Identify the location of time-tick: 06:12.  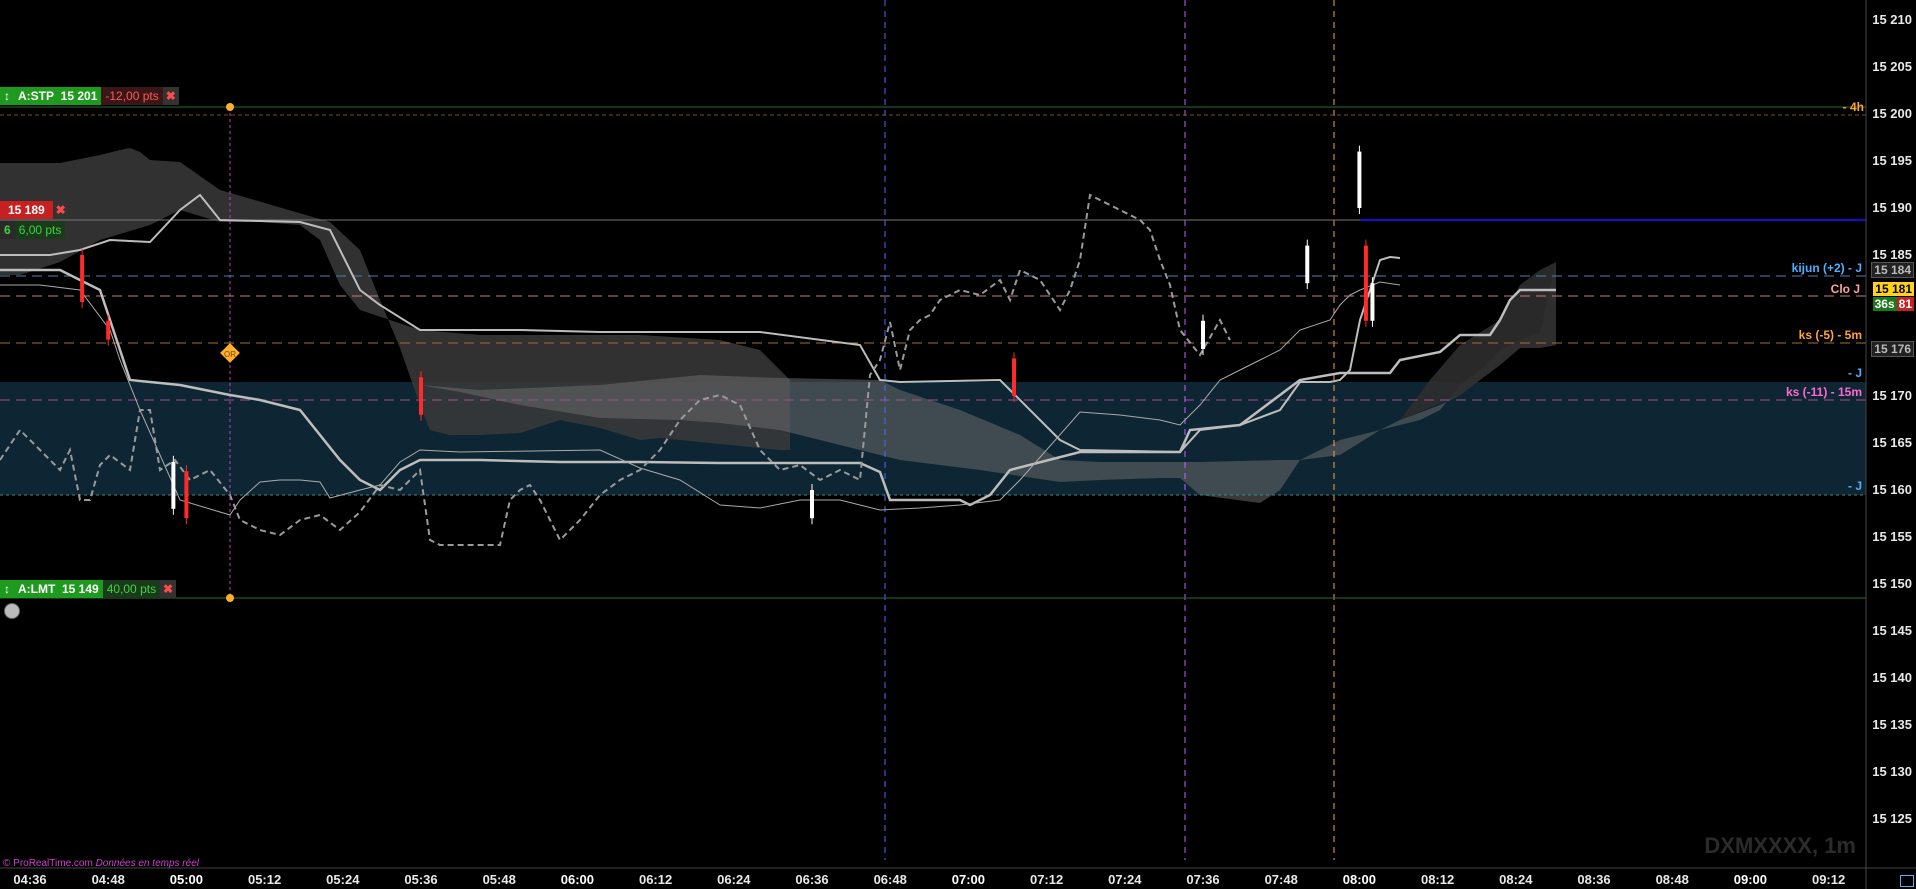
(655, 879).